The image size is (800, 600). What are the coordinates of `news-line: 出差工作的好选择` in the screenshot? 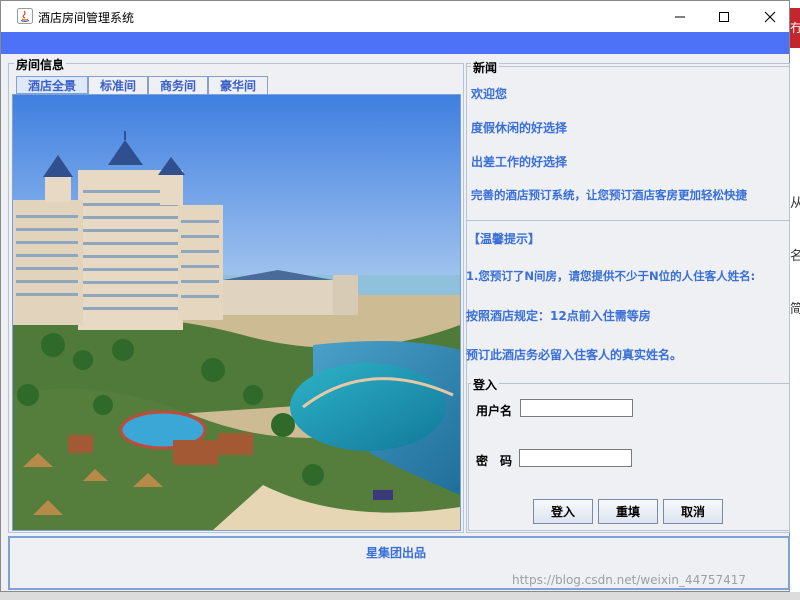 It's located at (519, 162).